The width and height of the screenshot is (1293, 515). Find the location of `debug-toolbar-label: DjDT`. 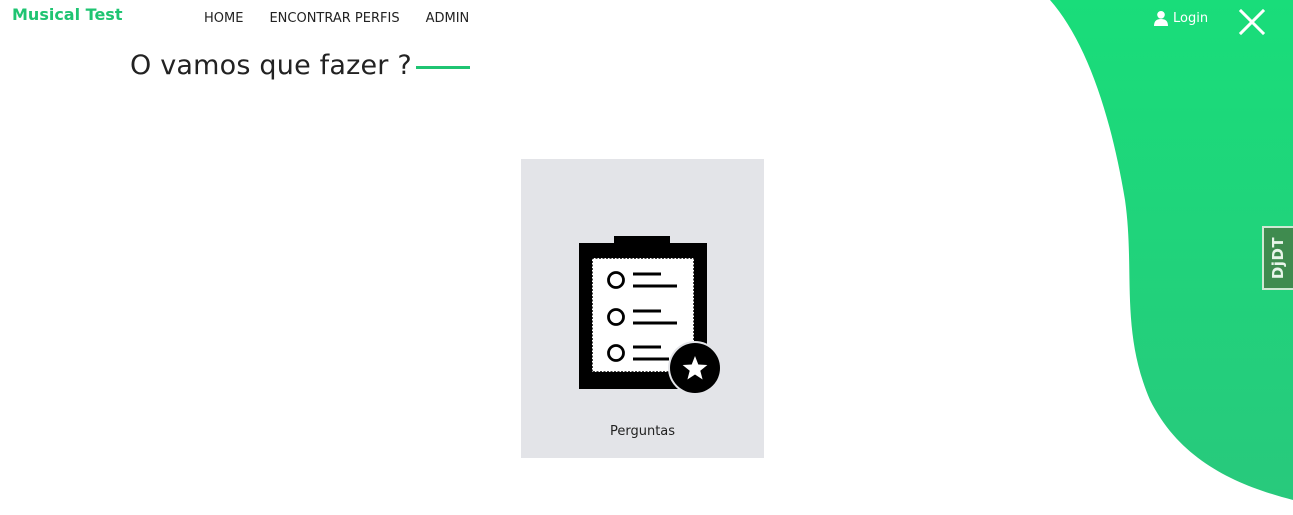

debug-toolbar-label: DjDT is located at coordinates (1278, 258).